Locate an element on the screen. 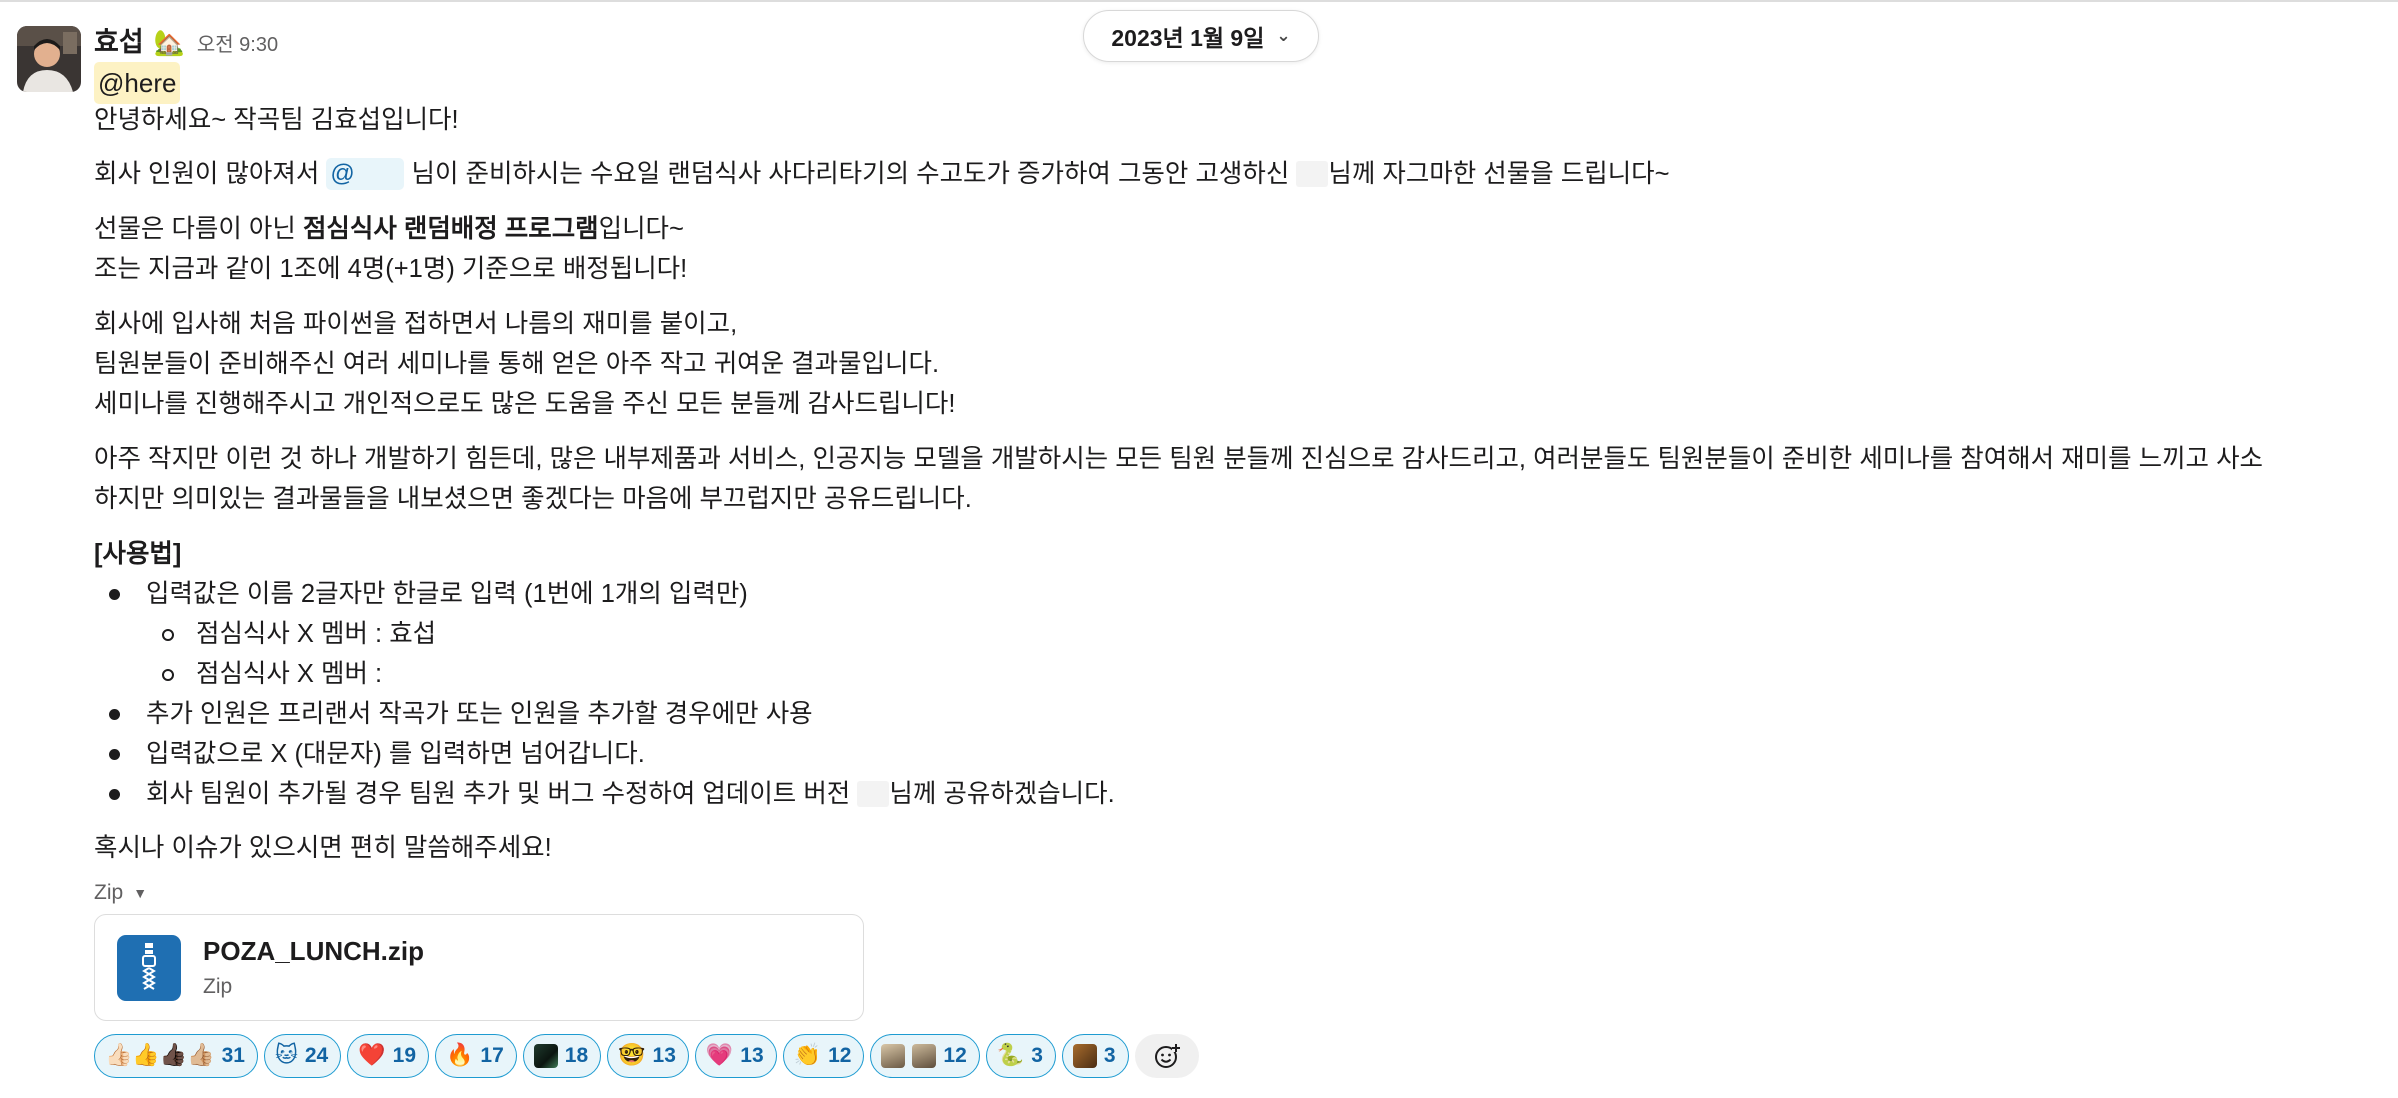 This screenshot has width=2398, height=1098. reaction-heart: ❤️ 19 is located at coordinates (388, 1056).